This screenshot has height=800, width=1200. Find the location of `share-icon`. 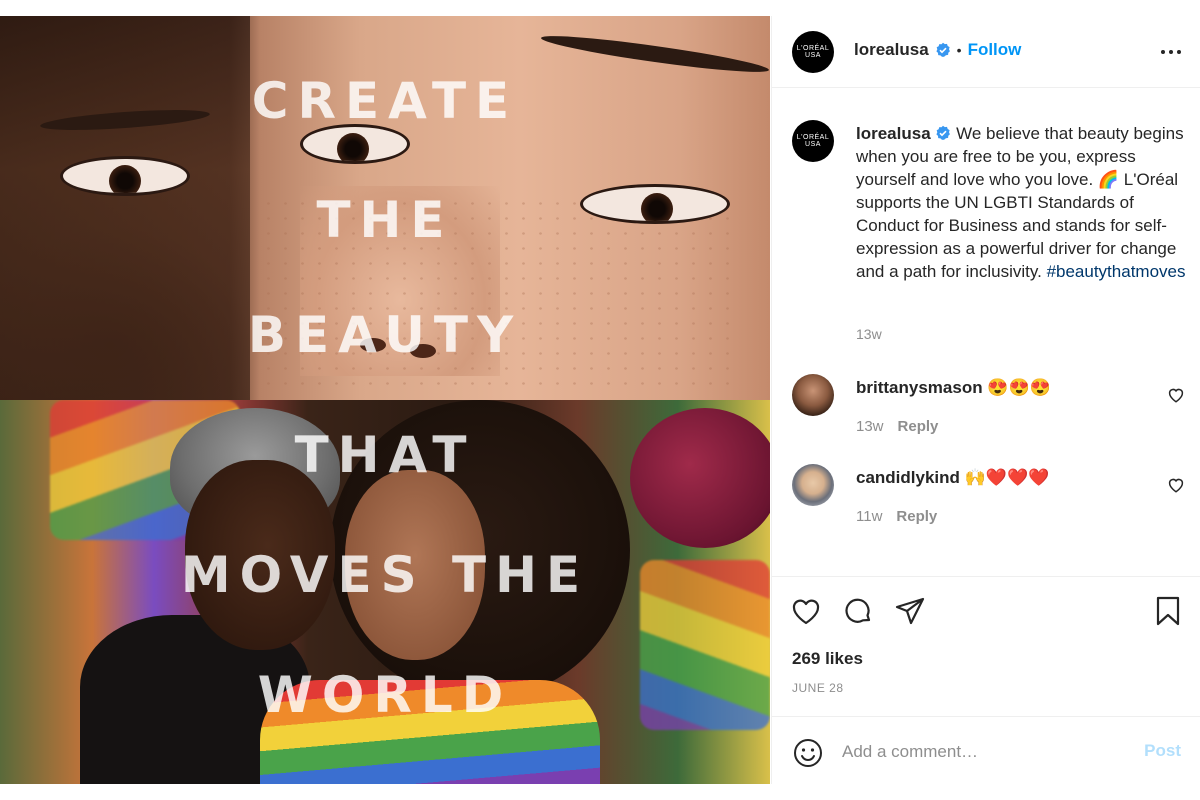

share-icon is located at coordinates (910, 611).